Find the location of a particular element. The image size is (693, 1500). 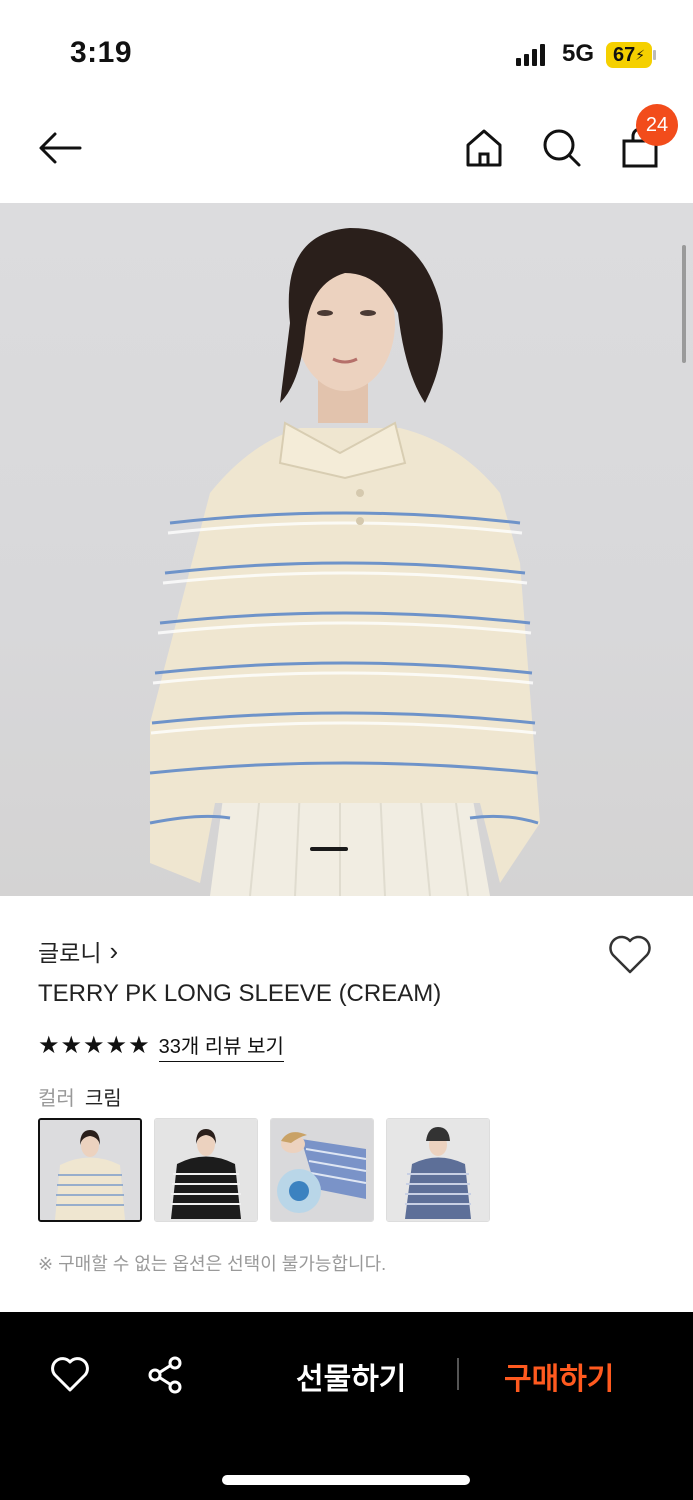

search-button is located at coordinates (562, 148).